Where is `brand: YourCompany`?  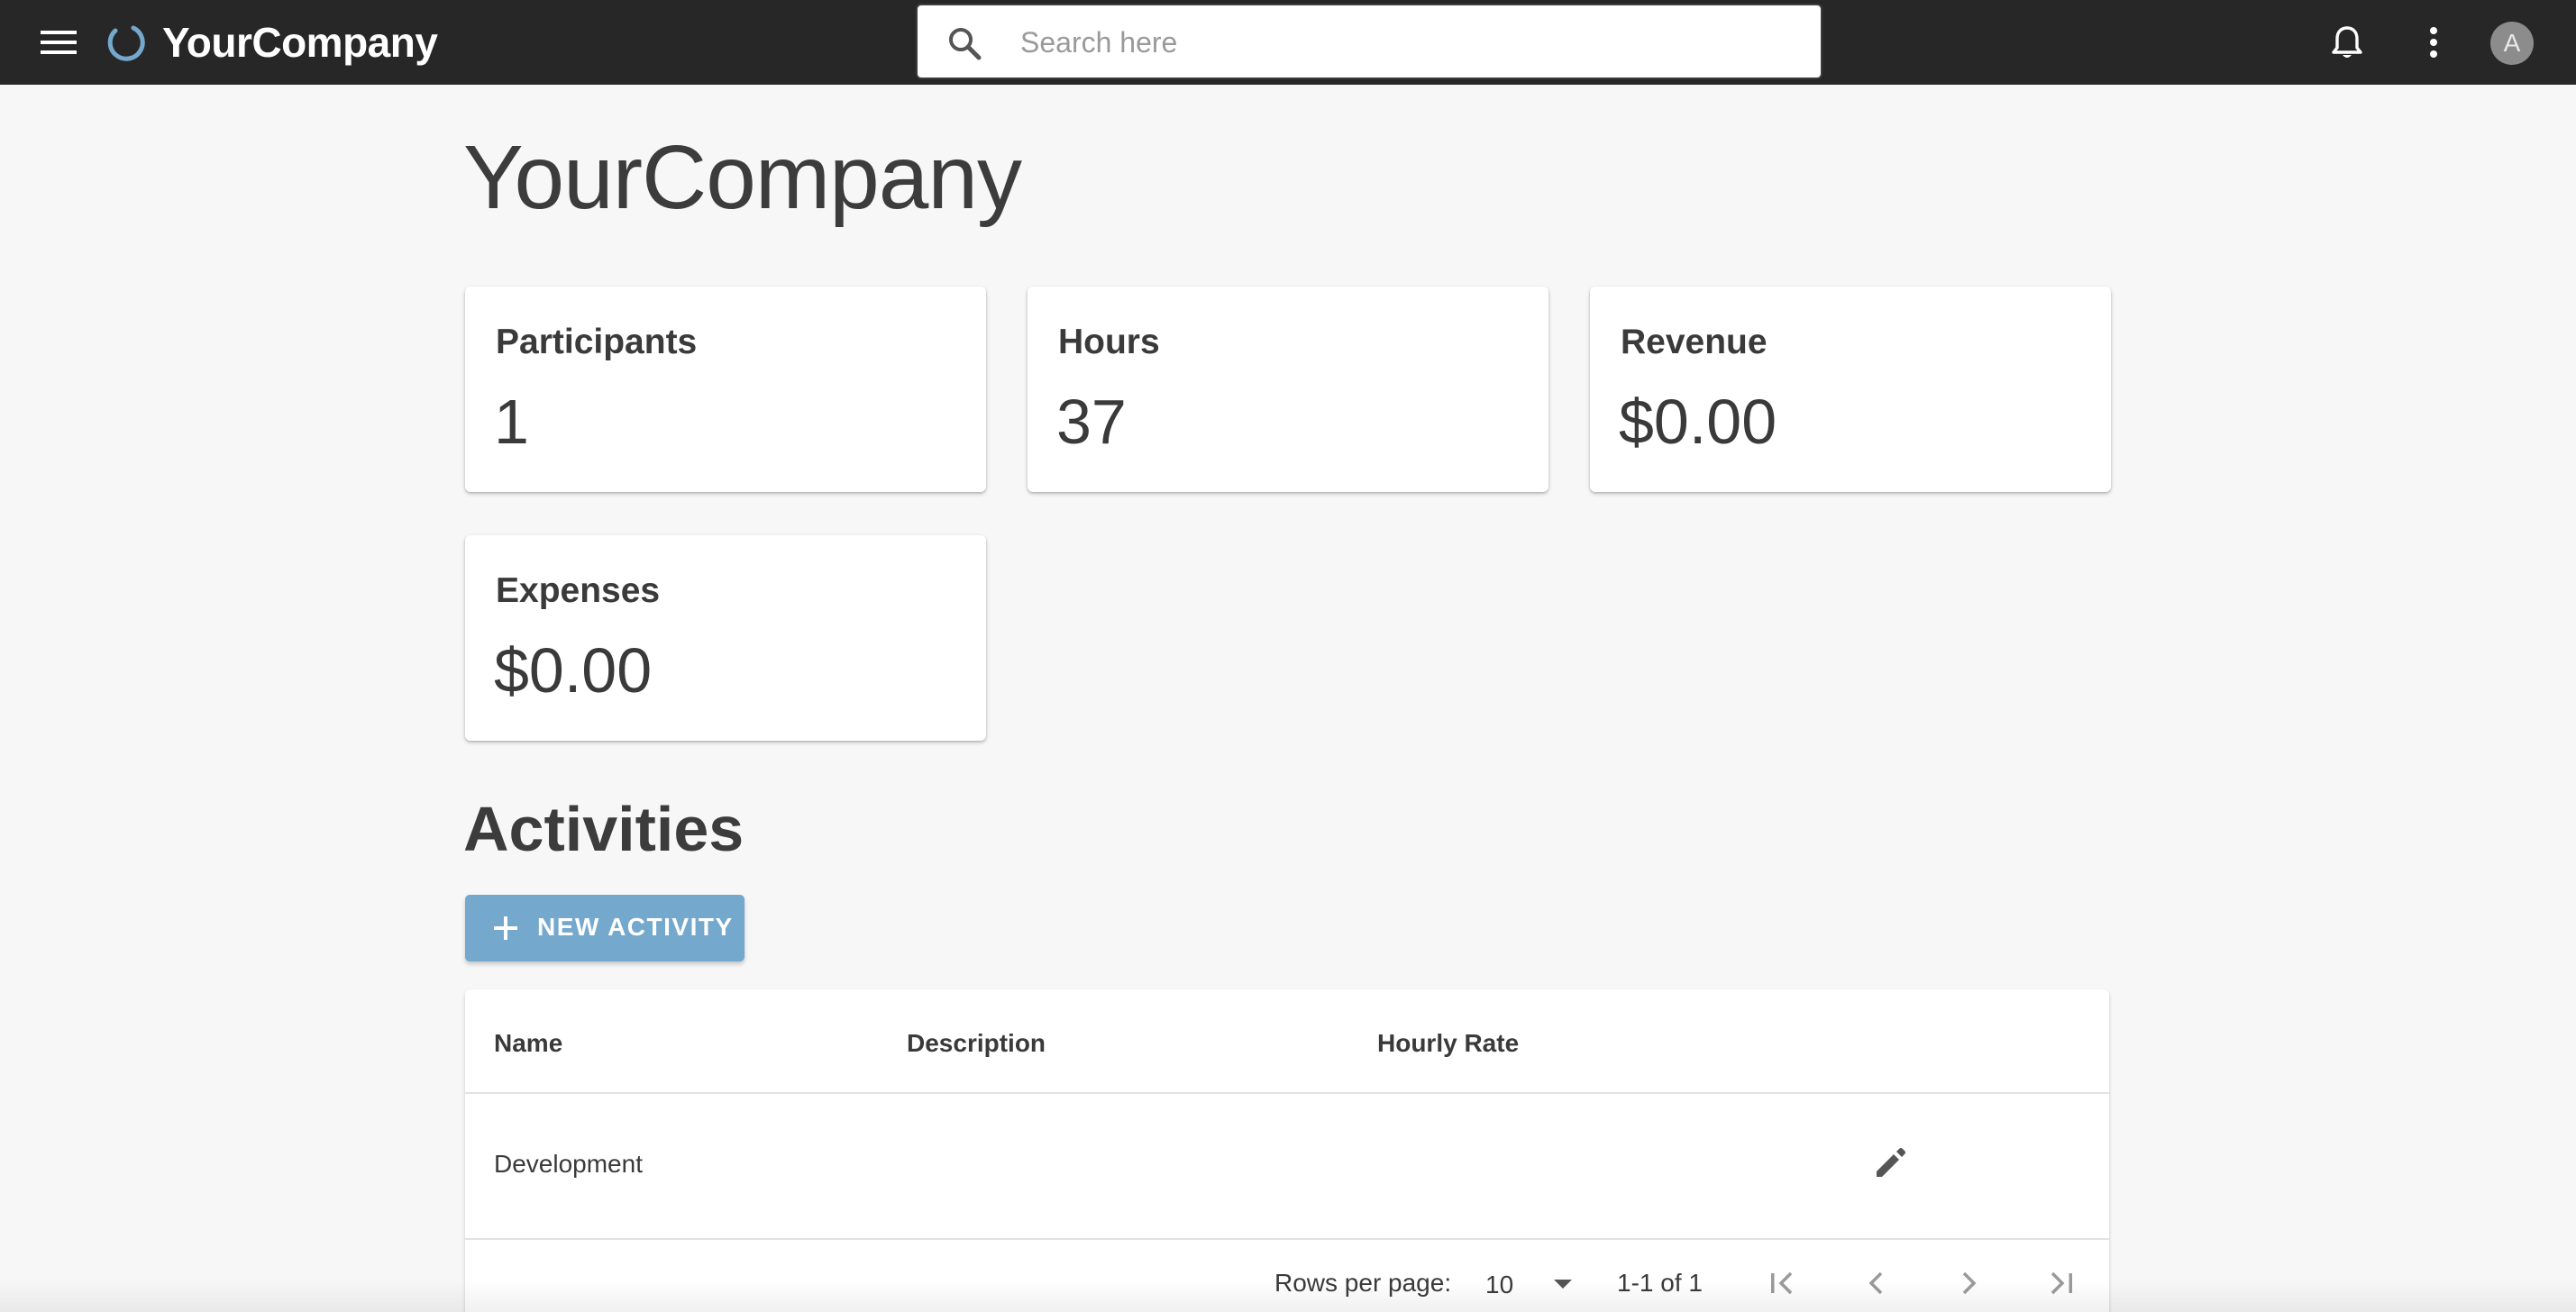
brand: YourCompany is located at coordinates (272, 42).